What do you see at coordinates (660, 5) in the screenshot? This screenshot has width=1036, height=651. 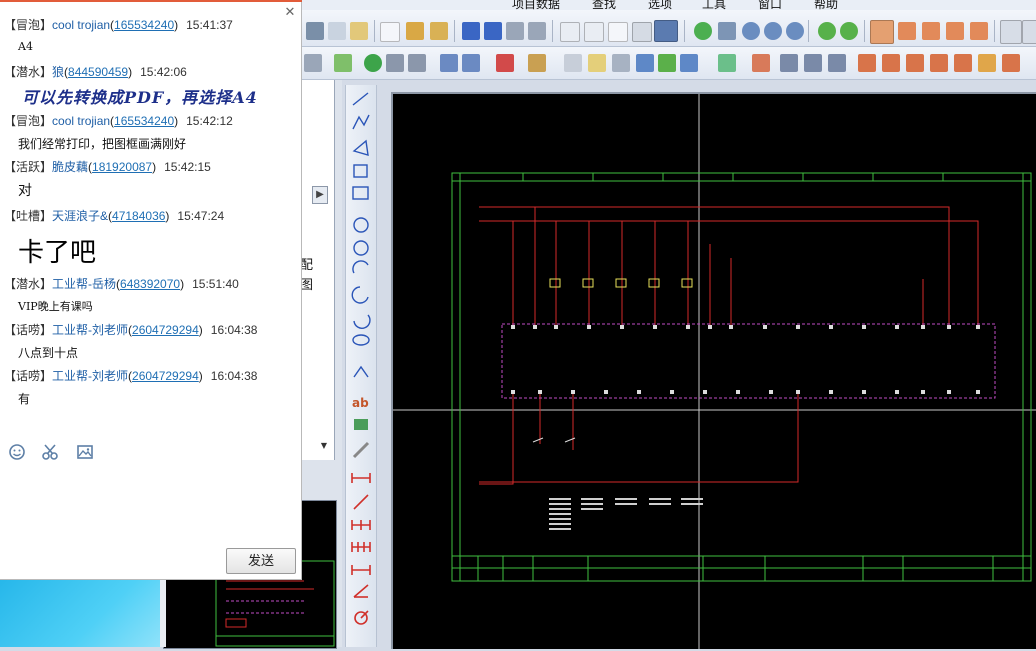 I see `menu-options: 选项` at bounding box center [660, 5].